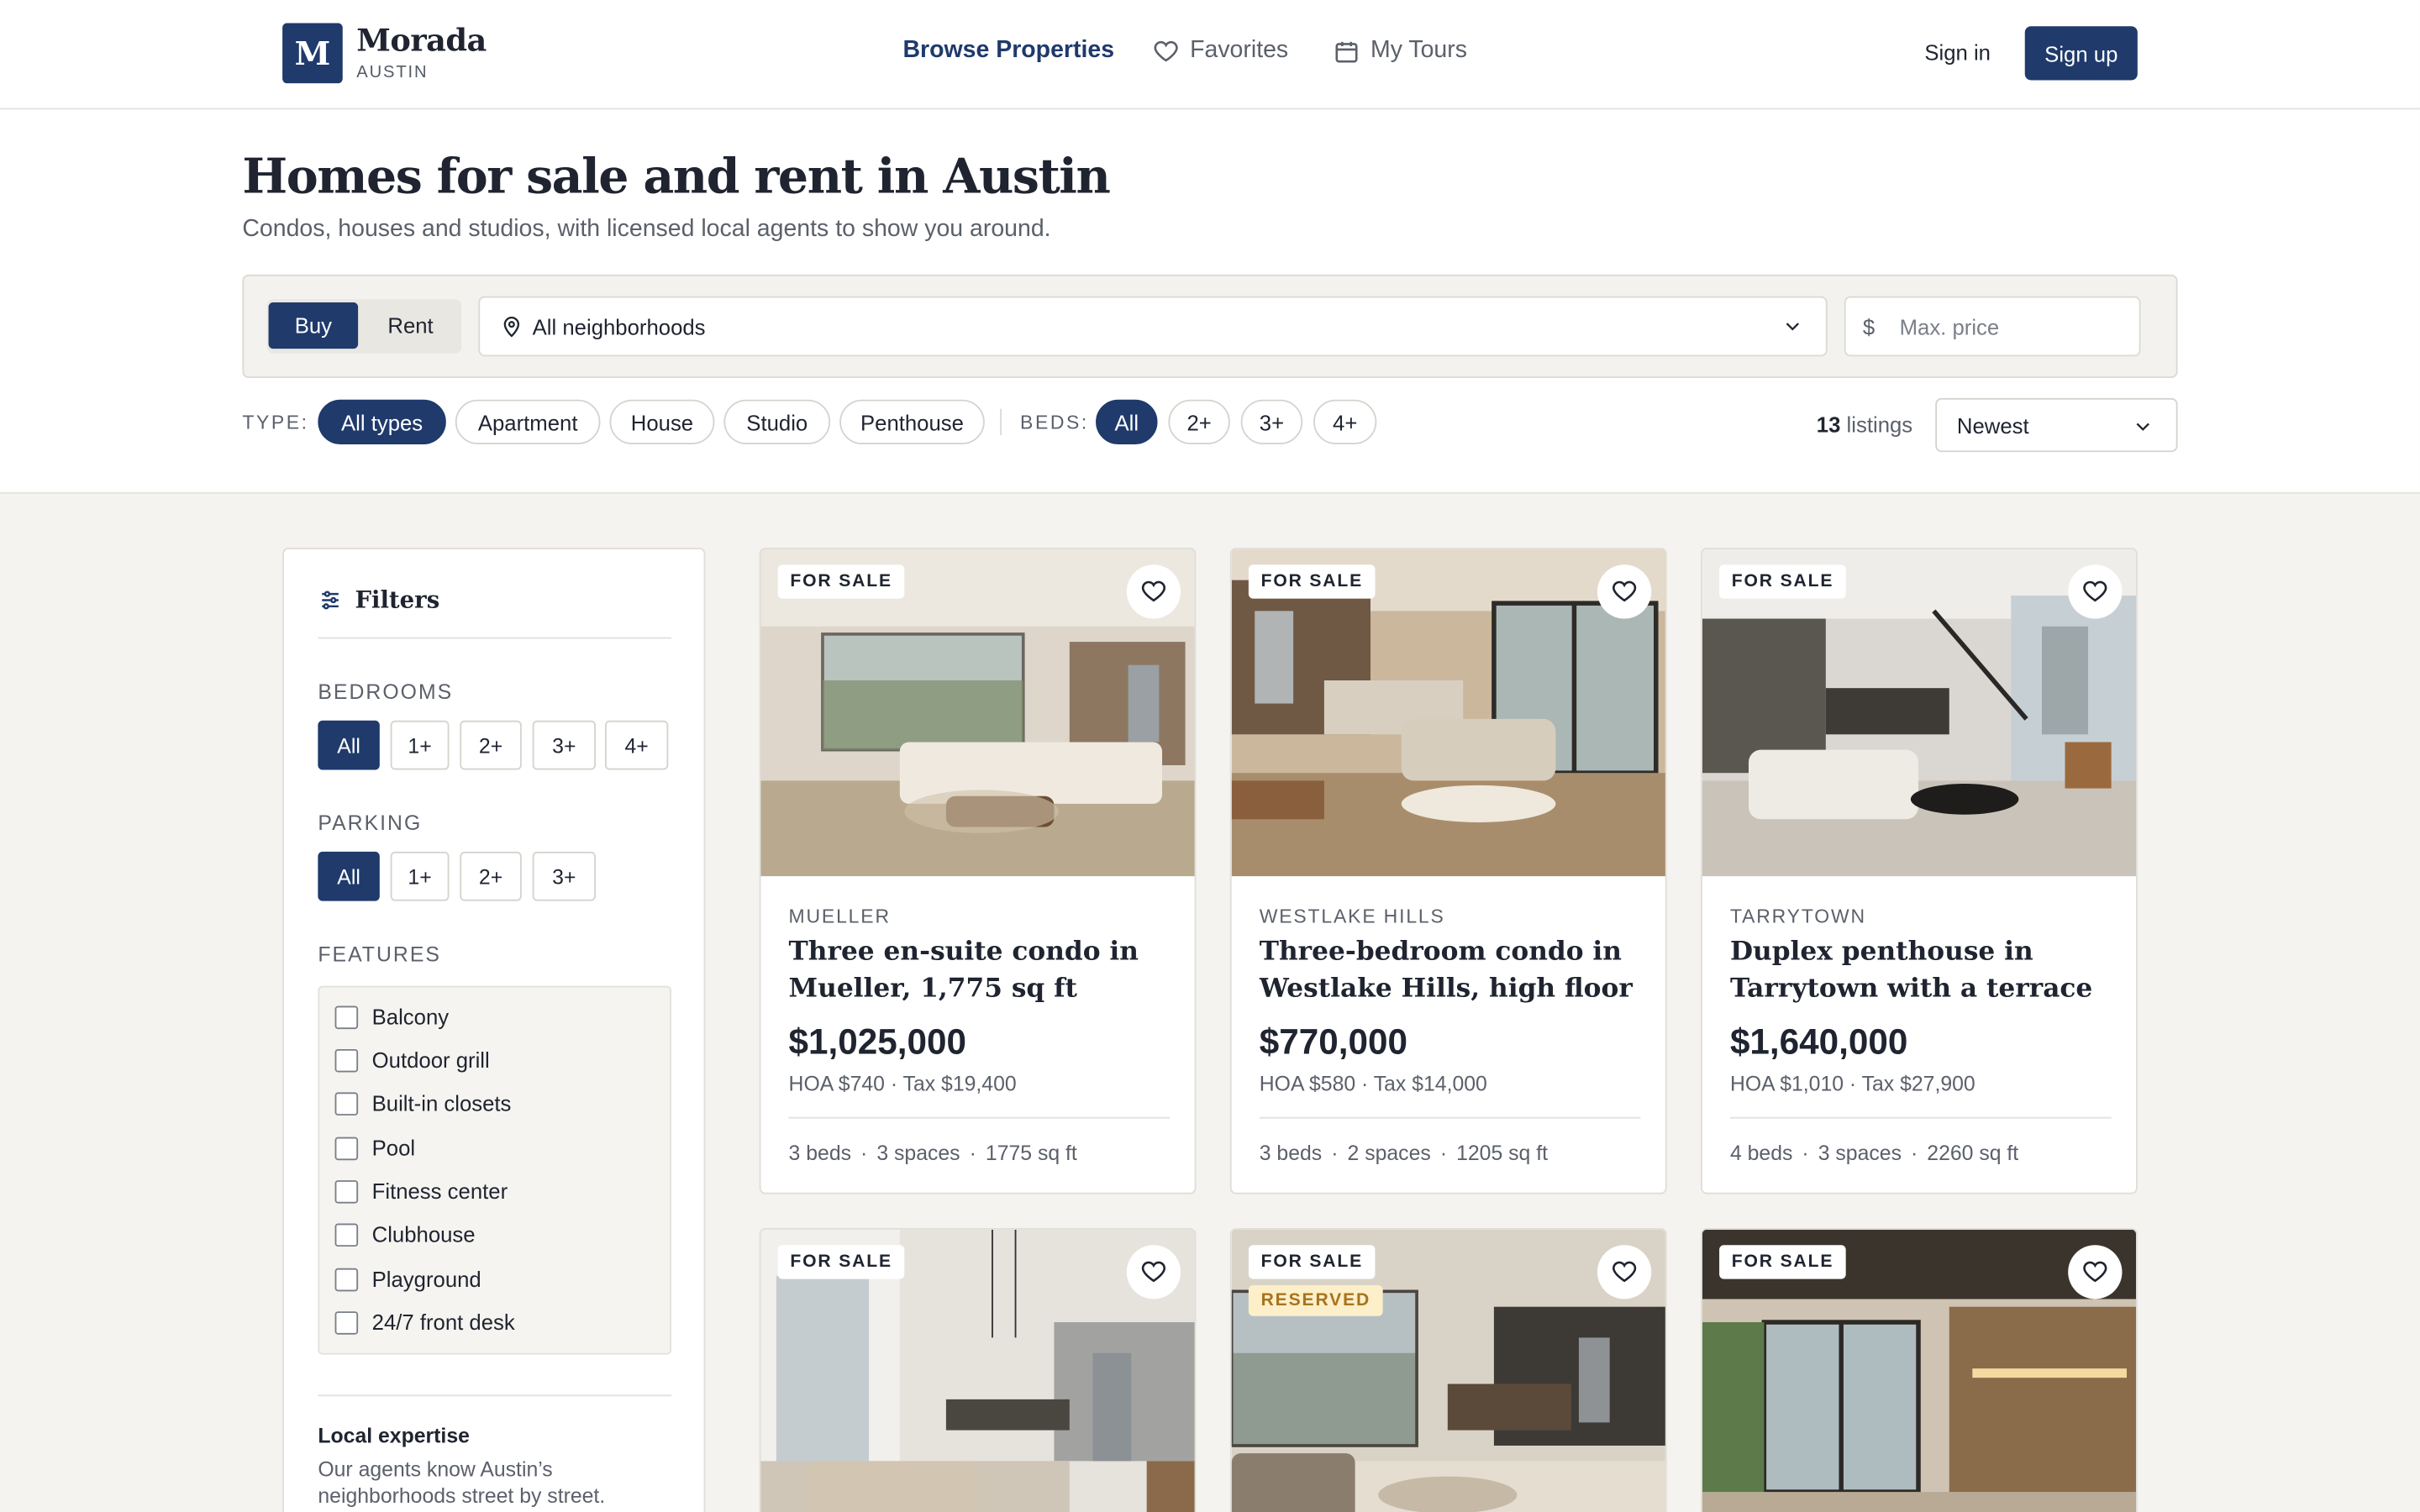  I want to click on parking-label: PARKING, so click(370, 823).